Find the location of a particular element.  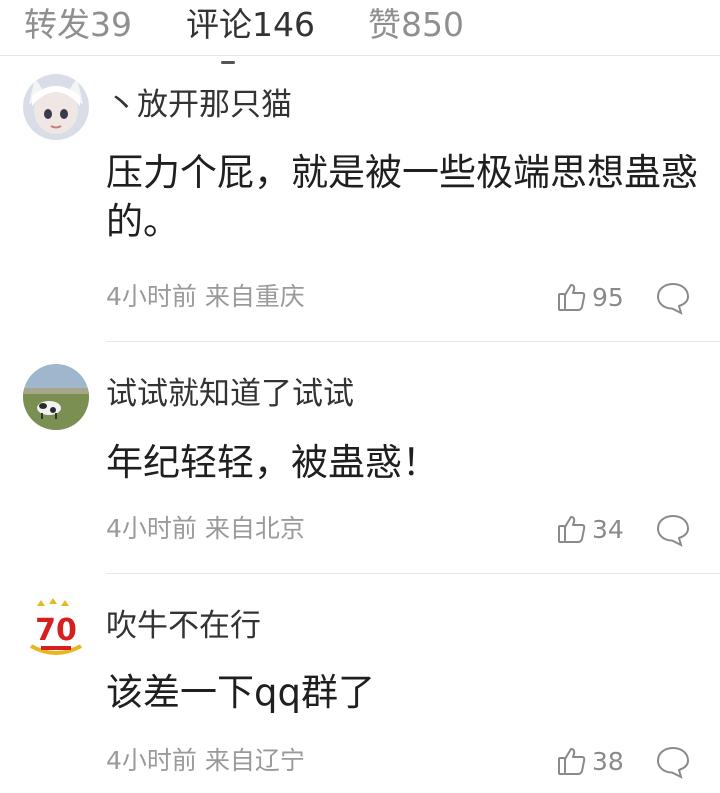

tab-likes: 赞850 is located at coordinates (416, 25).